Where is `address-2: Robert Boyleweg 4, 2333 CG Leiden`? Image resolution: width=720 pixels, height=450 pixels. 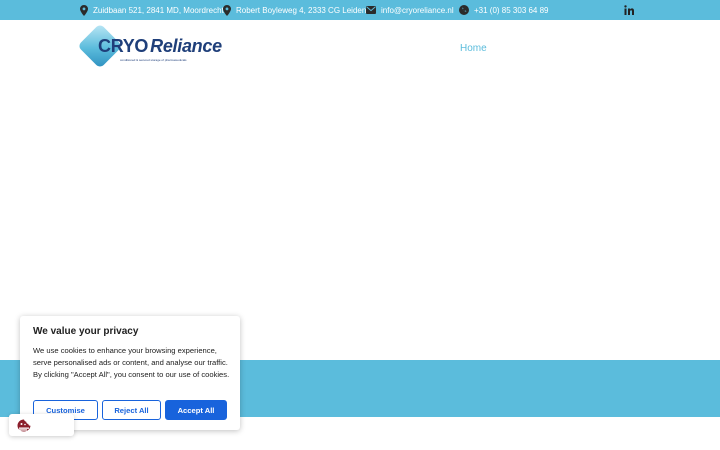 address-2: Robert Boyleweg 4, 2333 CG Leiden is located at coordinates (294, 10).